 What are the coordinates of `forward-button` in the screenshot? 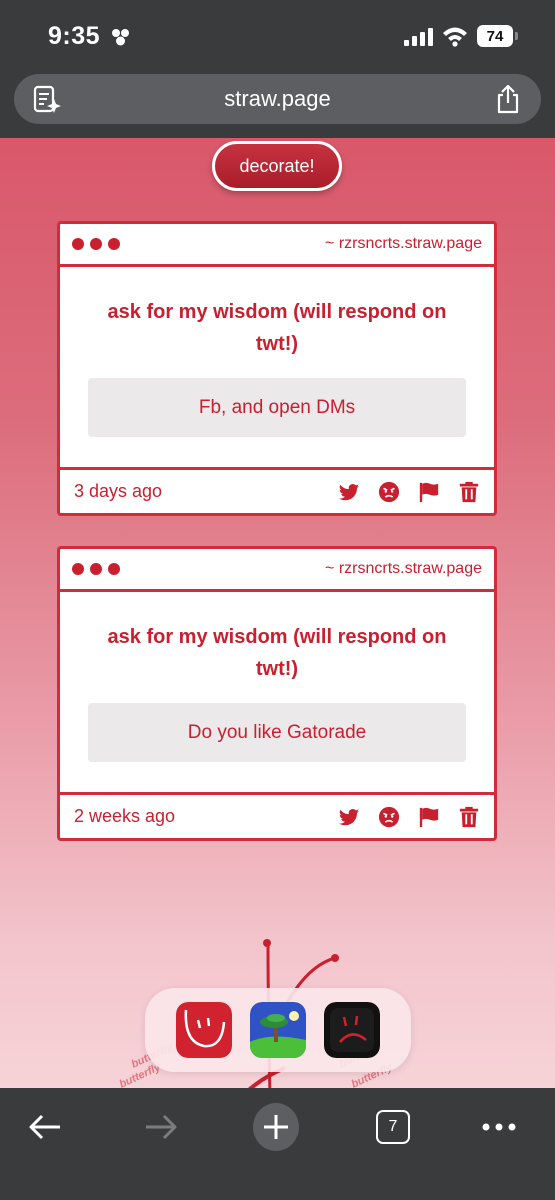 It's located at (161, 1127).